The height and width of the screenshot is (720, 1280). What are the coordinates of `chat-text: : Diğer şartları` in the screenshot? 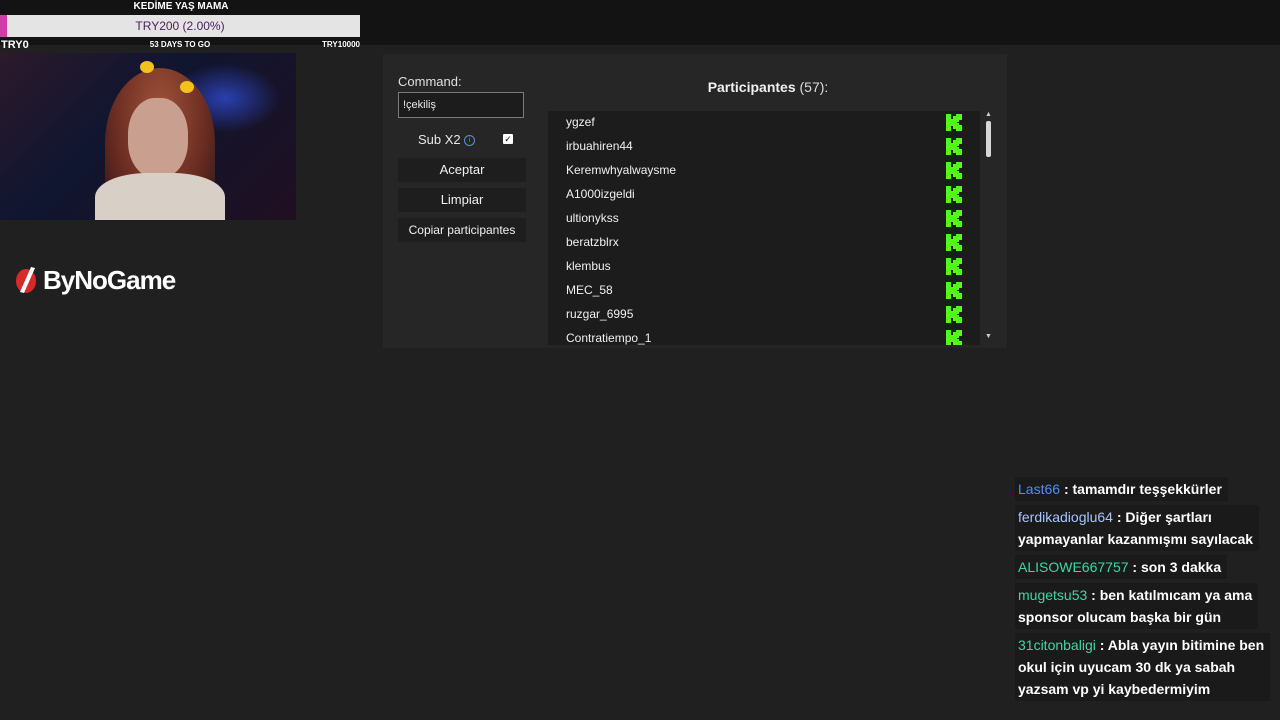 It's located at (1164, 517).